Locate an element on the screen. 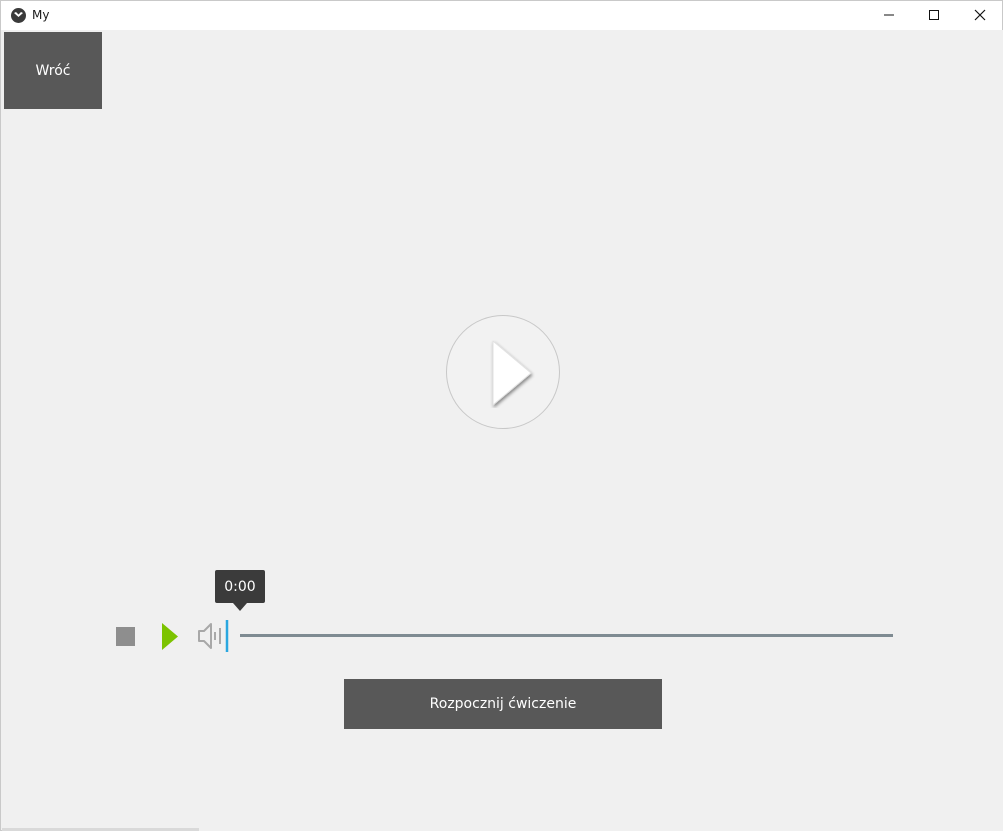  tooltip-arrow is located at coordinates (240, 607).